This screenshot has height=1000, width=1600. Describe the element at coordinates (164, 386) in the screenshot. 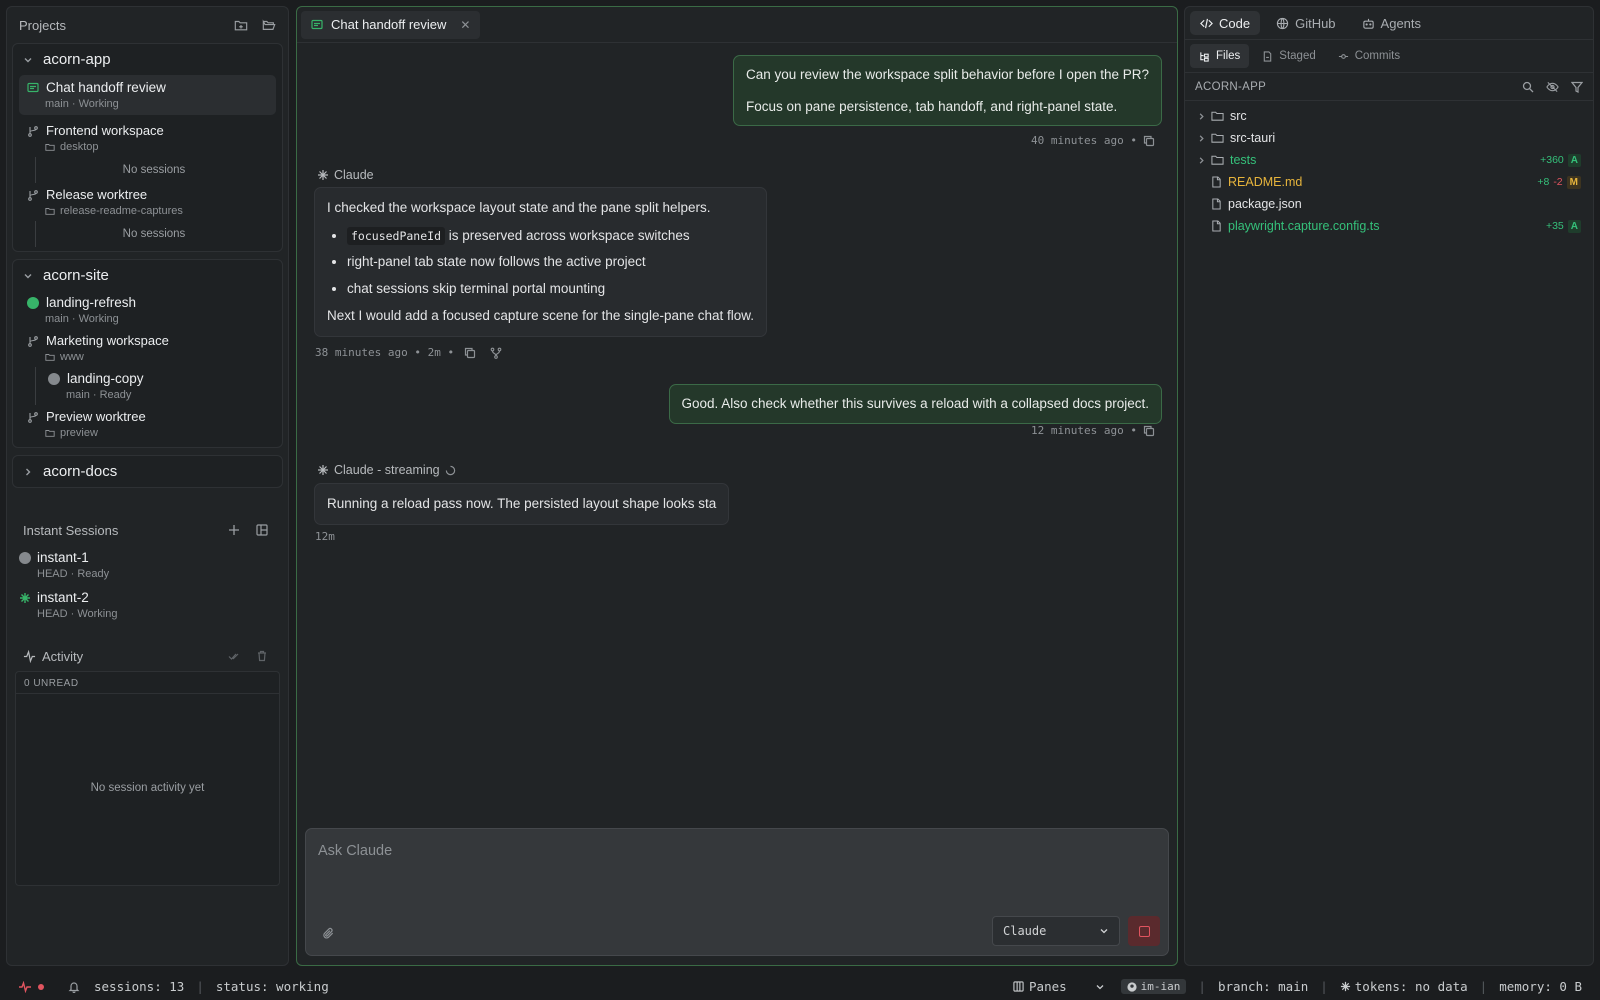

I see `session-item: landing-copy main · Ready` at that location.